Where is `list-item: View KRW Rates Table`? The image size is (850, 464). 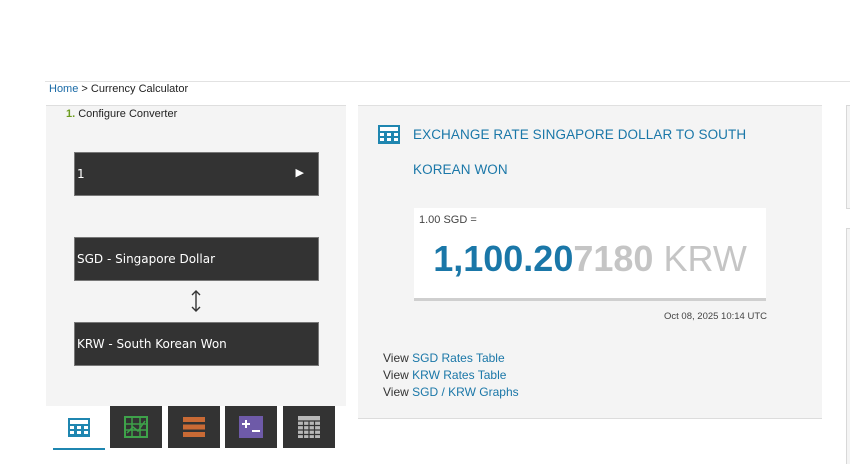
list-item: View KRW Rates Table is located at coordinates (451, 375).